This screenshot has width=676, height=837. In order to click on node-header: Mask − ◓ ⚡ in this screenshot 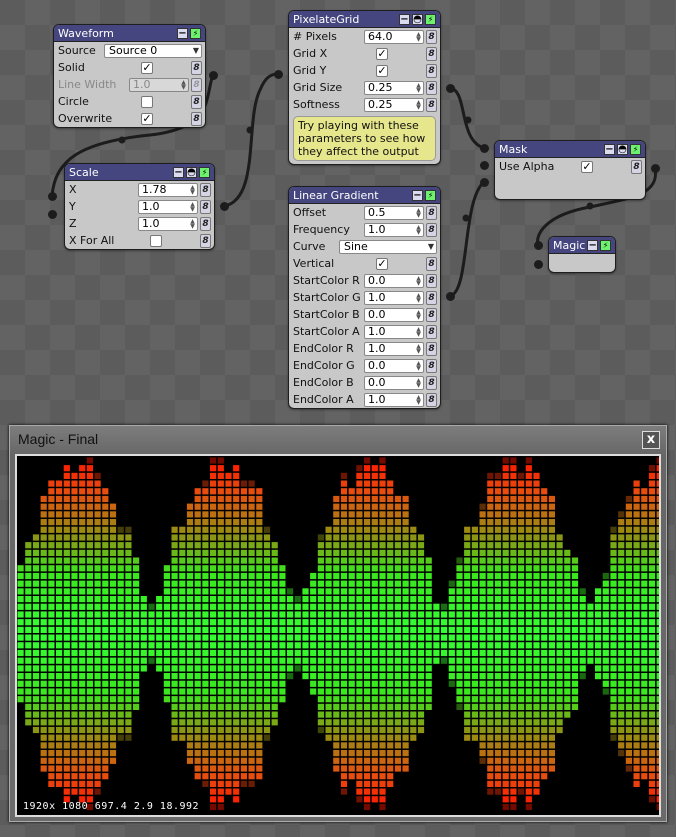, I will do `click(570, 149)`.